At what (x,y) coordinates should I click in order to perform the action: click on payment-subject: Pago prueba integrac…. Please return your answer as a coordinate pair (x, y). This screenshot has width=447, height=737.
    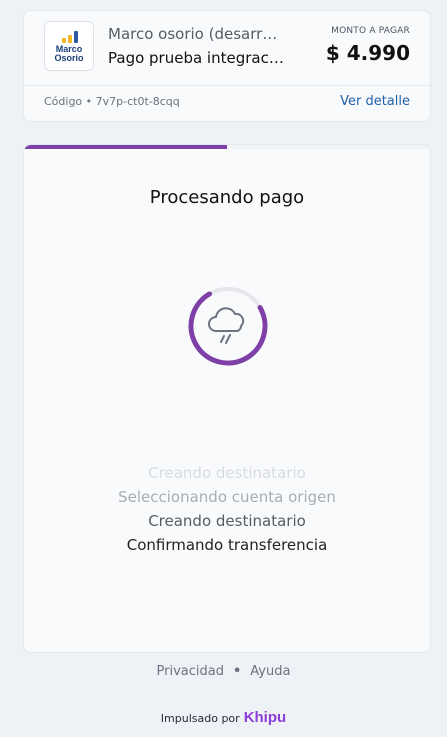
    Looking at the image, I should click on (196, 58).